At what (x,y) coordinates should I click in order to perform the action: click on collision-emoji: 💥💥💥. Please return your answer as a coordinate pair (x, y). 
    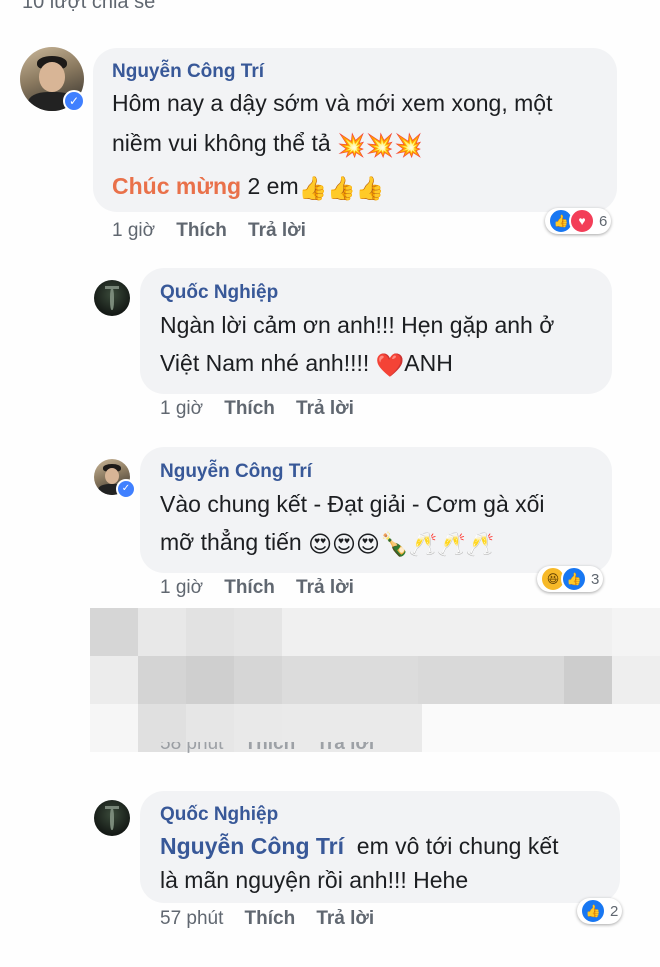
    Looking at the image, I should click on (380, 145).